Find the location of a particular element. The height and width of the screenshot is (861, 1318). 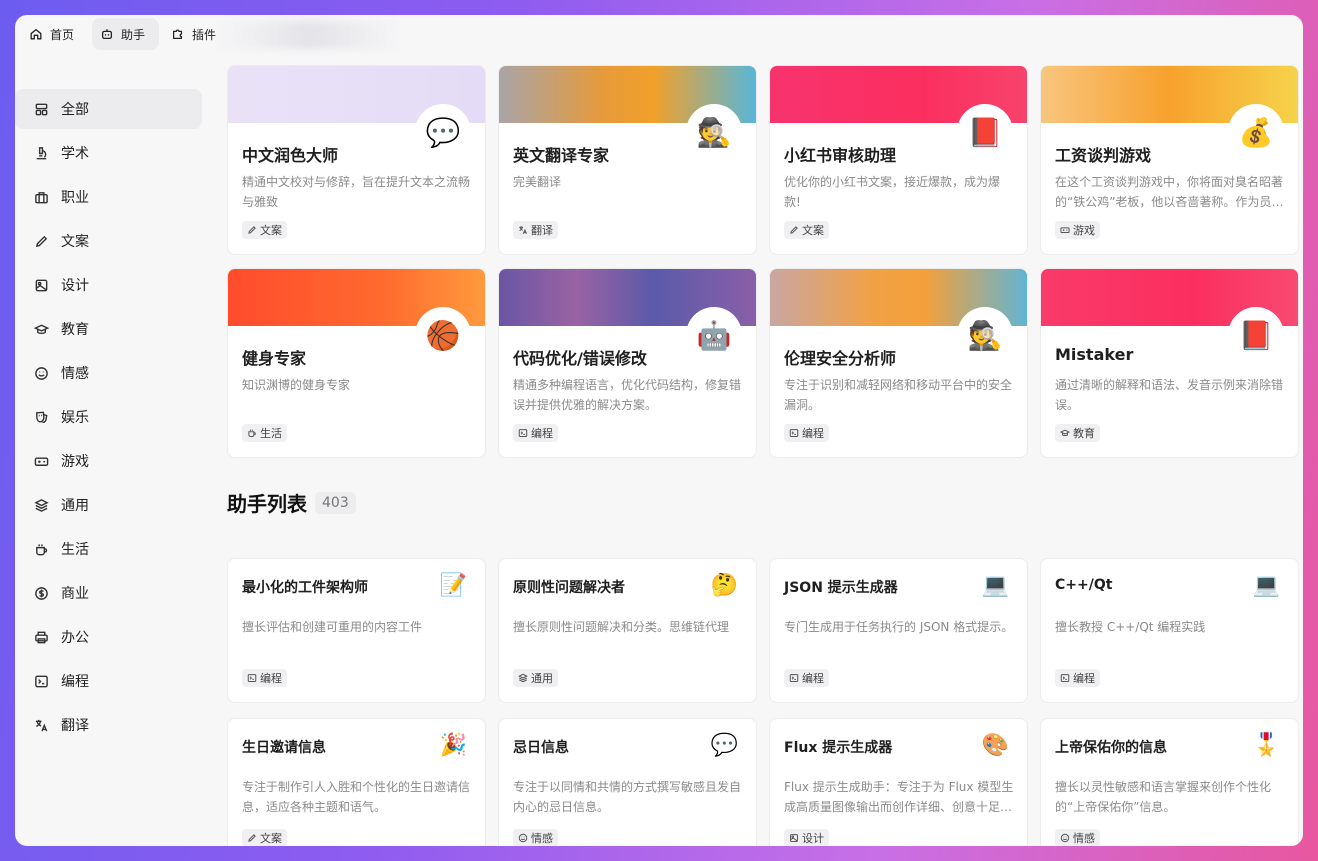

card-title: 健身专家 is located at coordinates (274, 358).